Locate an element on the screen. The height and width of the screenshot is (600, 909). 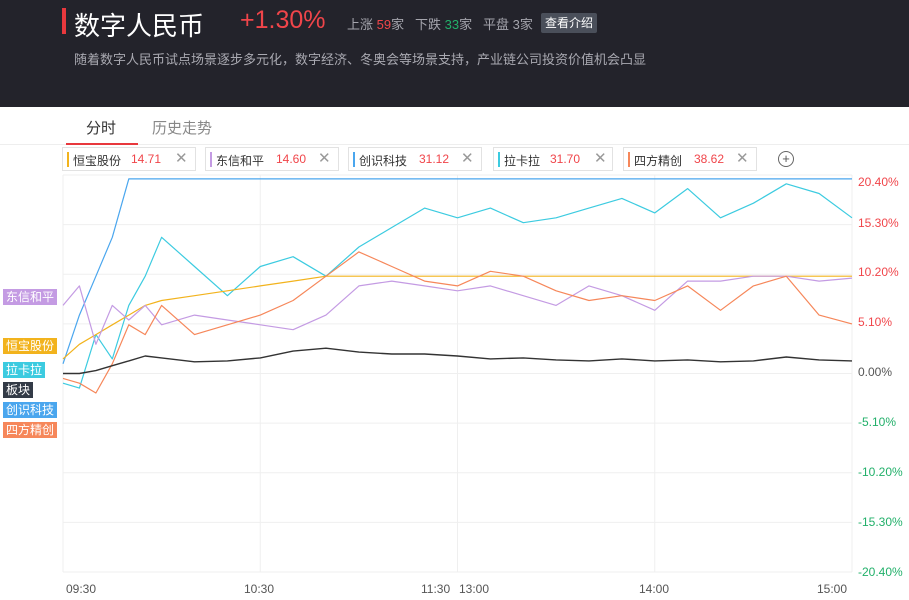
x-tick-label: 13:00 is located at coordinates (474, 589).